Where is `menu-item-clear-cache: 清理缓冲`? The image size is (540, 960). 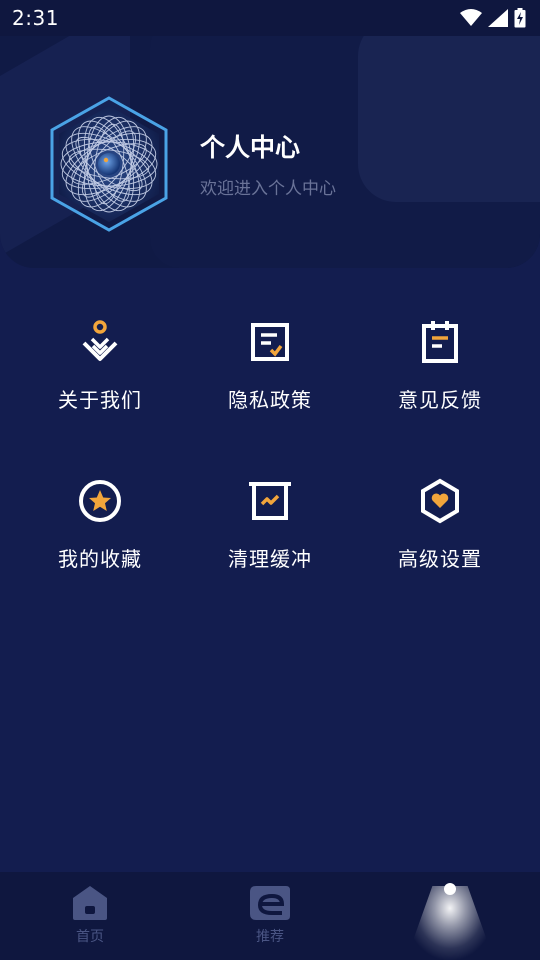
menu-item-clear-cache: 清理缓冲 is located at coordinates (270, 524).